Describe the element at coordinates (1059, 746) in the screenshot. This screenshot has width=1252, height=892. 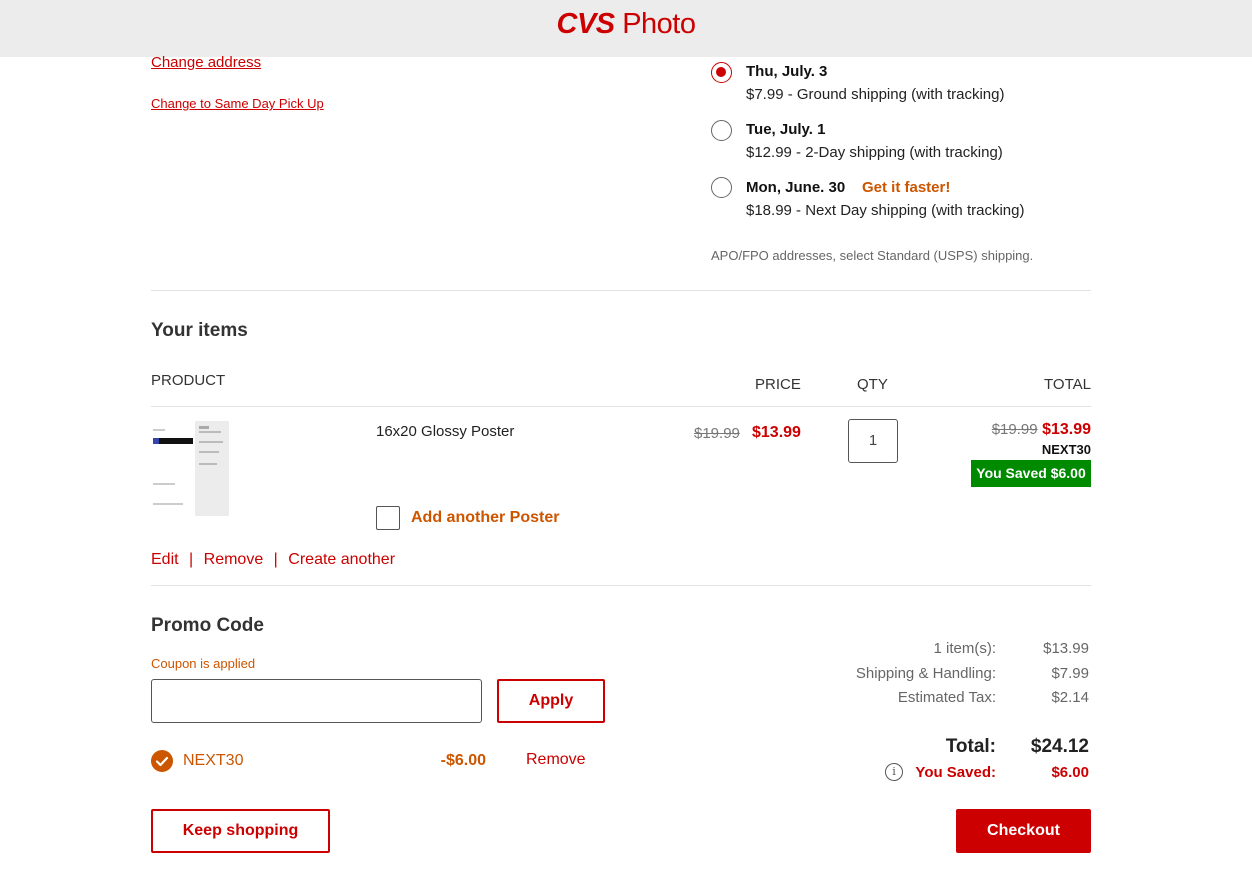
I see `total-value: $24.12` at that location.